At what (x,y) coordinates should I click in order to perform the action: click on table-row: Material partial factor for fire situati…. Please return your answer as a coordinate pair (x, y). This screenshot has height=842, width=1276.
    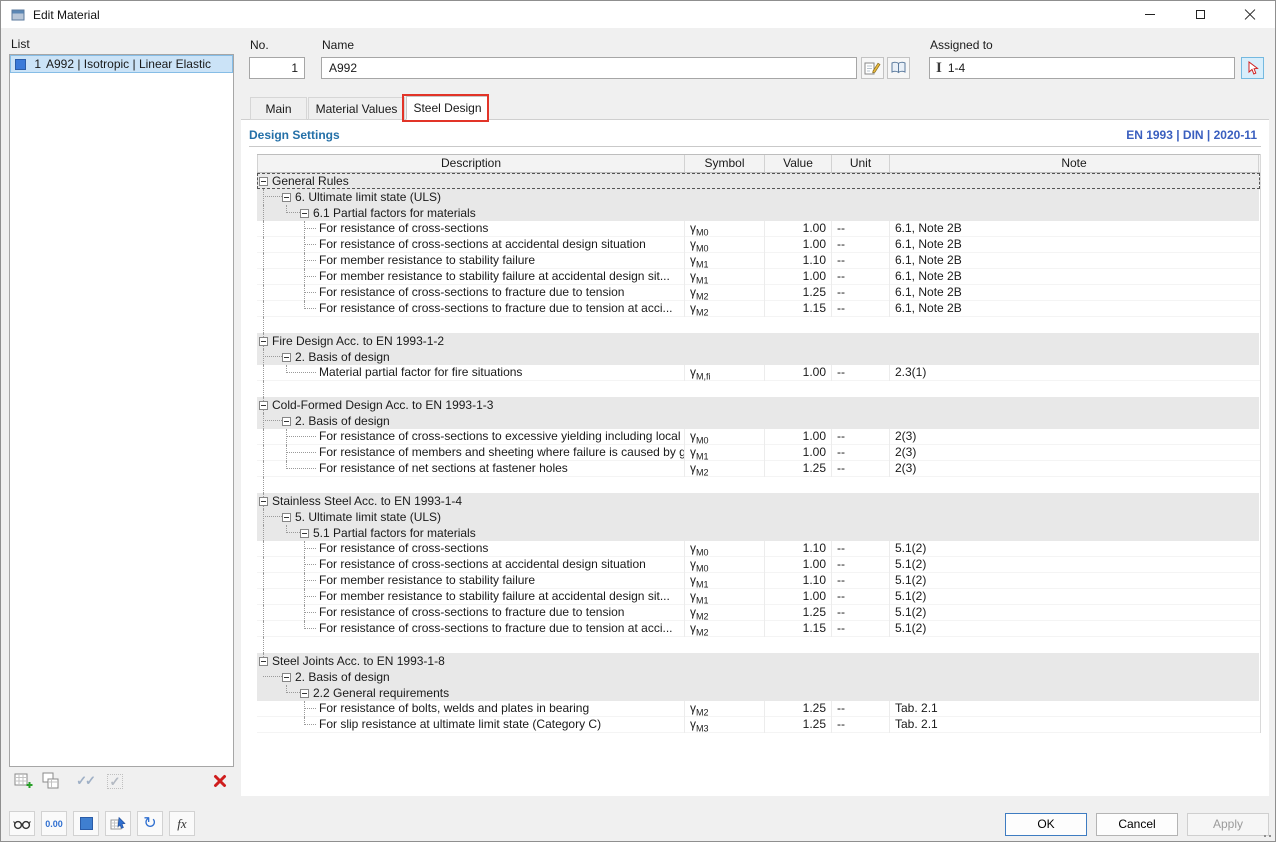
    Looking at the image, I should click on (758, 373).